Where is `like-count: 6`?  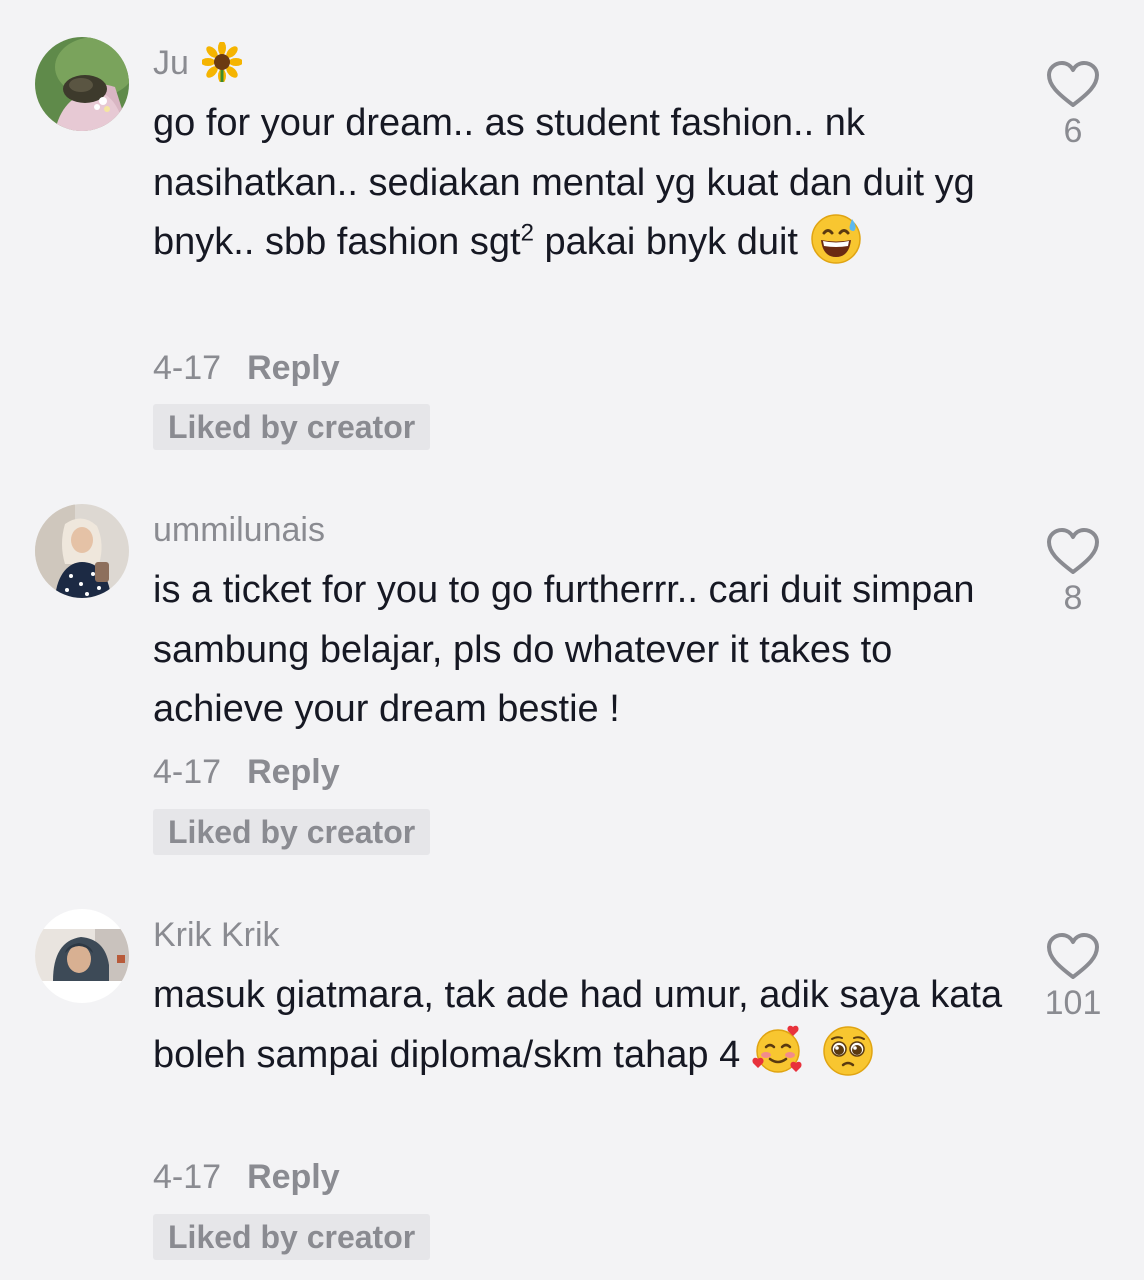 like-count: 6 is located at coordinates (1073, 131).